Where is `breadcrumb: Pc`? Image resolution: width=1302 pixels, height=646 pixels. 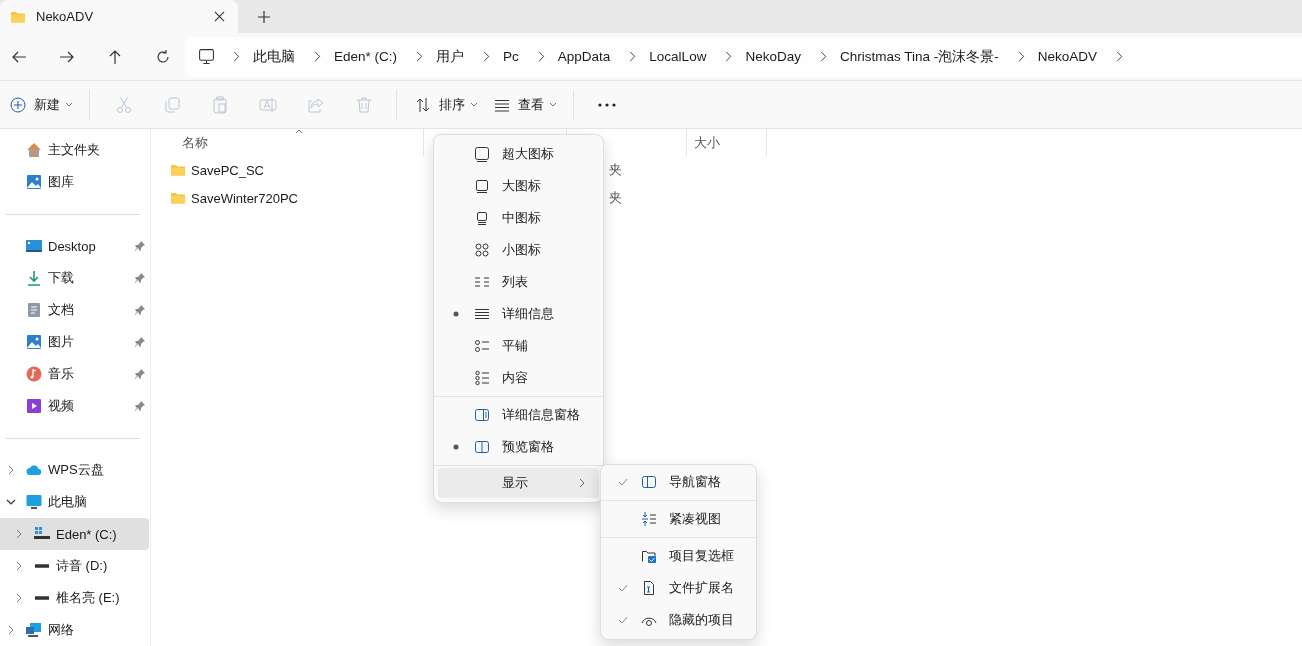 breadcrumb: Pc is located at coordinates (511, 56).